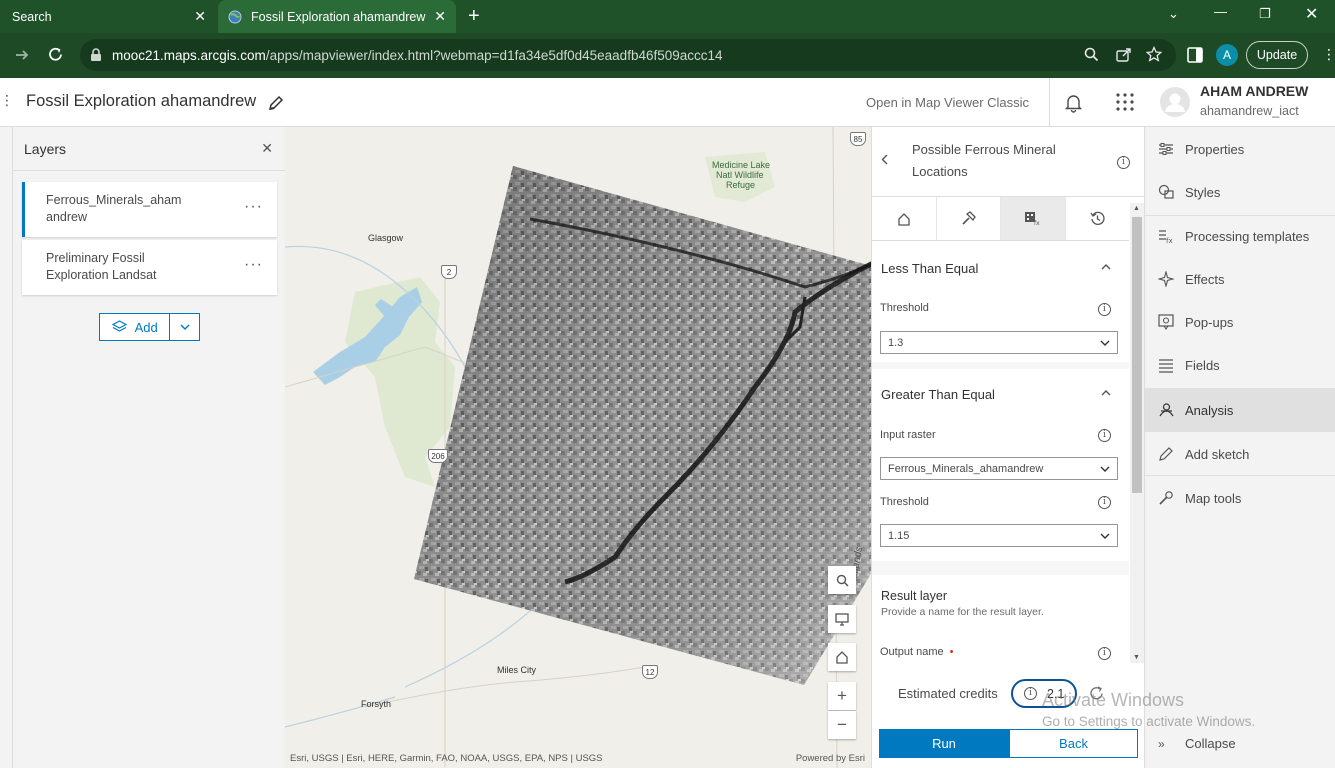 The width and height of the screenshot is (1335, 768). I want to click on analysis-scrollbar: ▲ ▼, so click(1137, 433).